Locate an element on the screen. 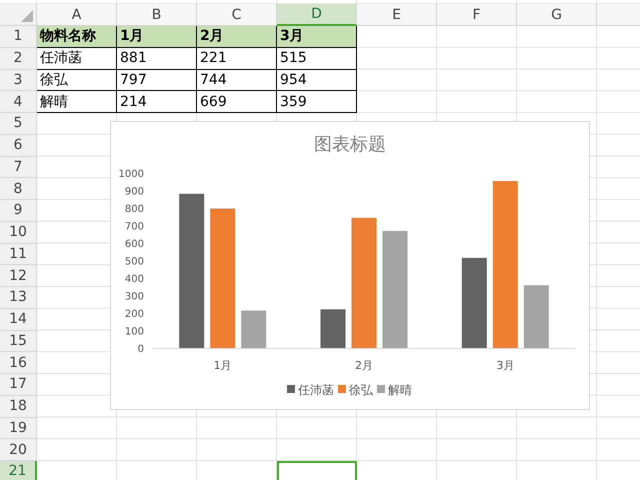  axis-tick-label: 400 is located at coordinates (134, 279).